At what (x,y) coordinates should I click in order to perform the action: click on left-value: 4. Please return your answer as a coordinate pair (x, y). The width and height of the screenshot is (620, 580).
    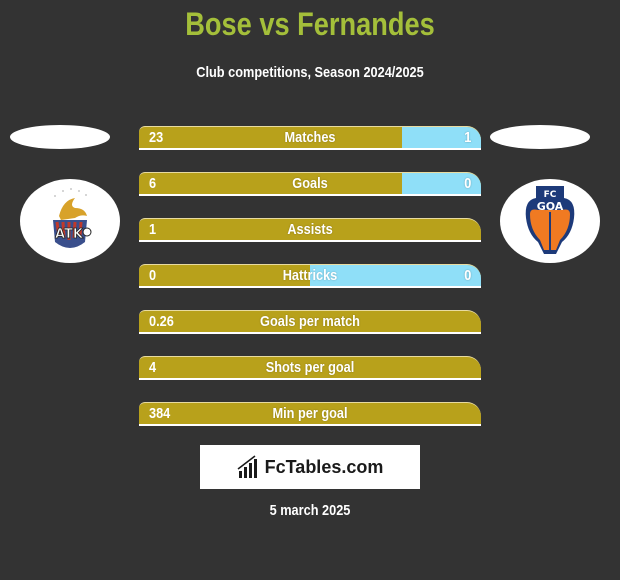
    Looking at the image, I should click on (153, 367).